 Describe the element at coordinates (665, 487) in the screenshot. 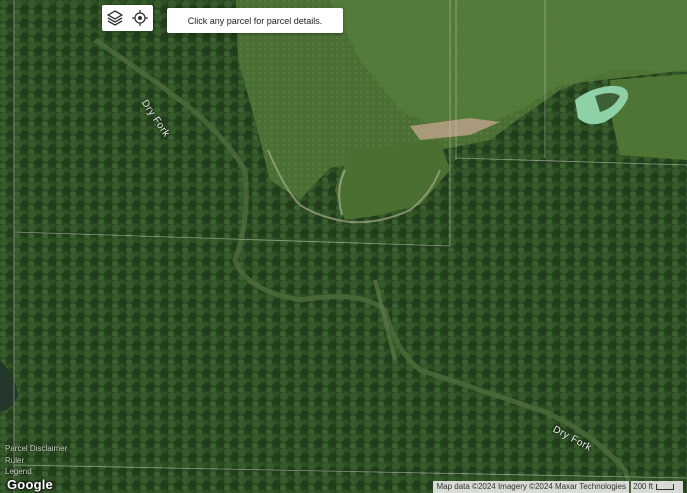

I see `scale-bar` at that location.